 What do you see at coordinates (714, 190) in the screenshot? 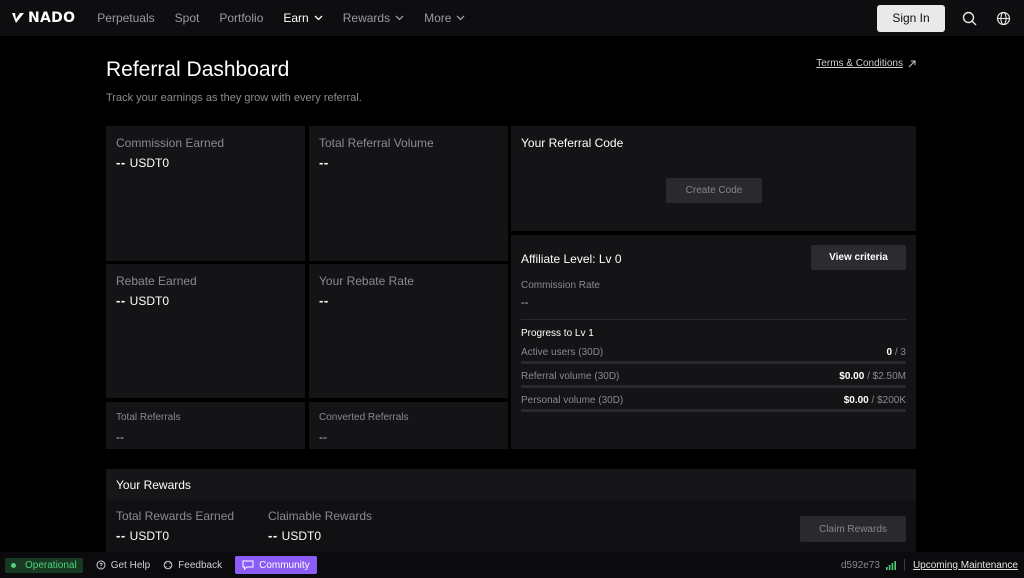
I see `create-code-button: Create Code` at bounding box center [714, 190].